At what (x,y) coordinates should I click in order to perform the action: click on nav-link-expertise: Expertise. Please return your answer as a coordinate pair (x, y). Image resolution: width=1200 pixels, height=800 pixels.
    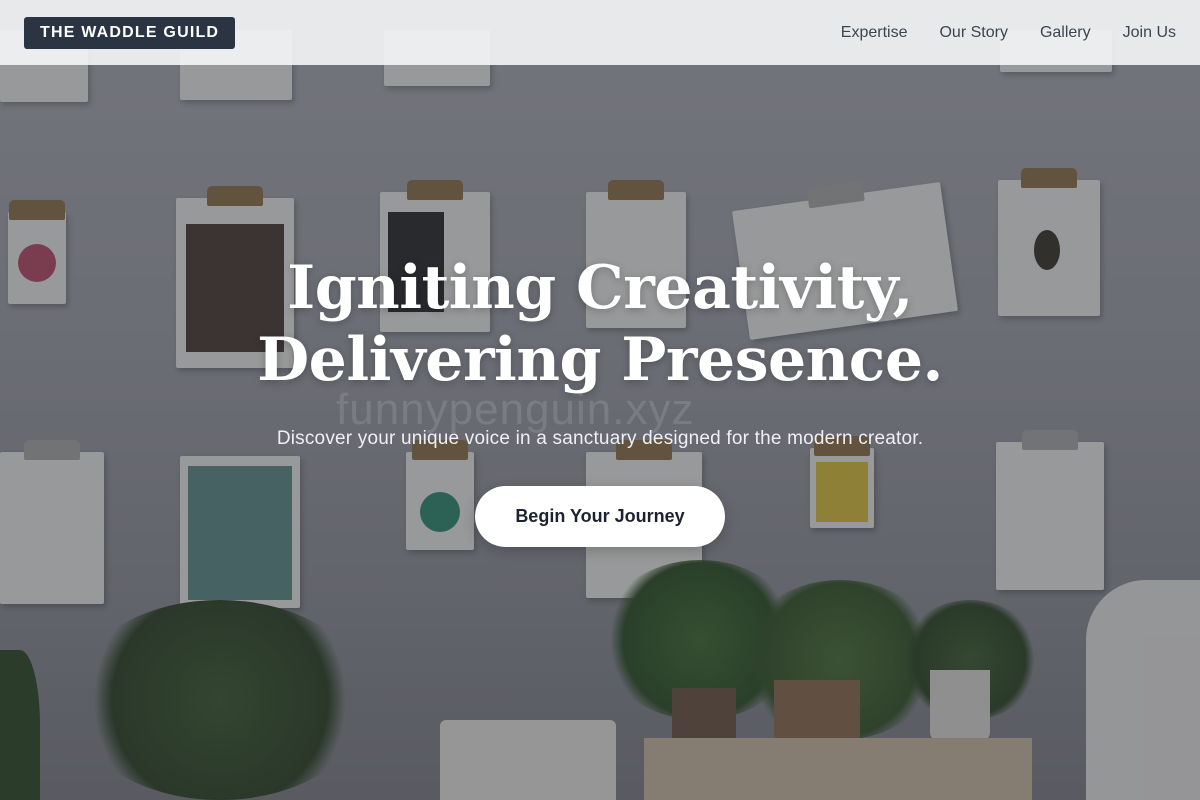
    Looking at the image, I should click on (874, 33).